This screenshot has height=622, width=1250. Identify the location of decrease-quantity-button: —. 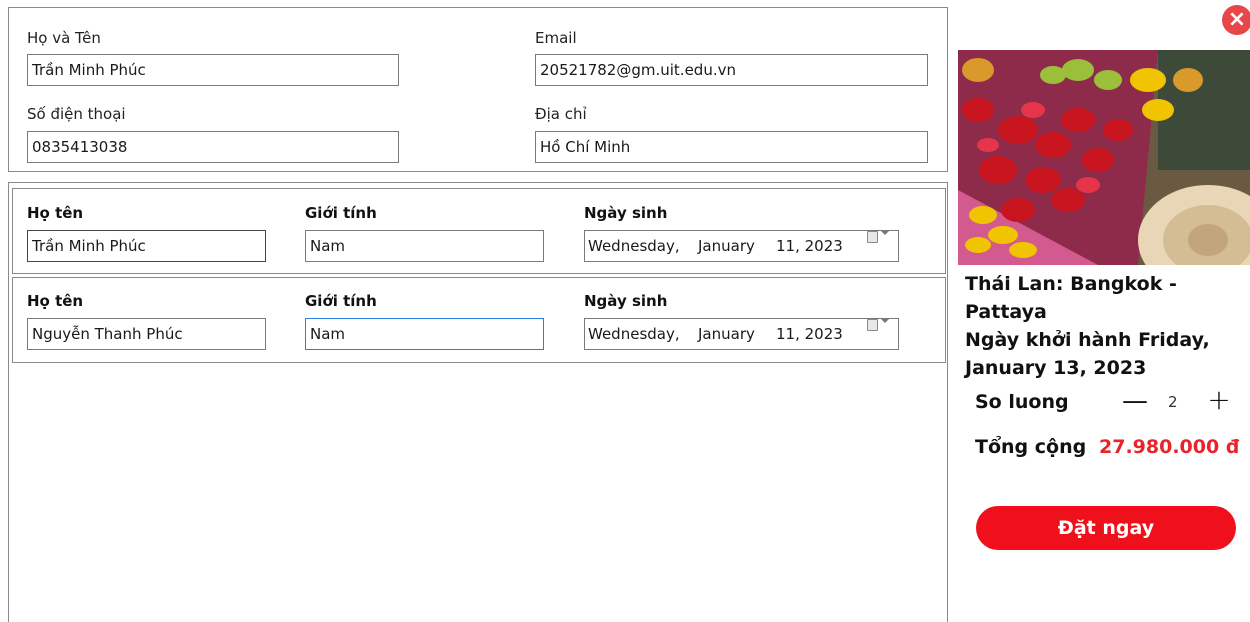
(1135, 401).